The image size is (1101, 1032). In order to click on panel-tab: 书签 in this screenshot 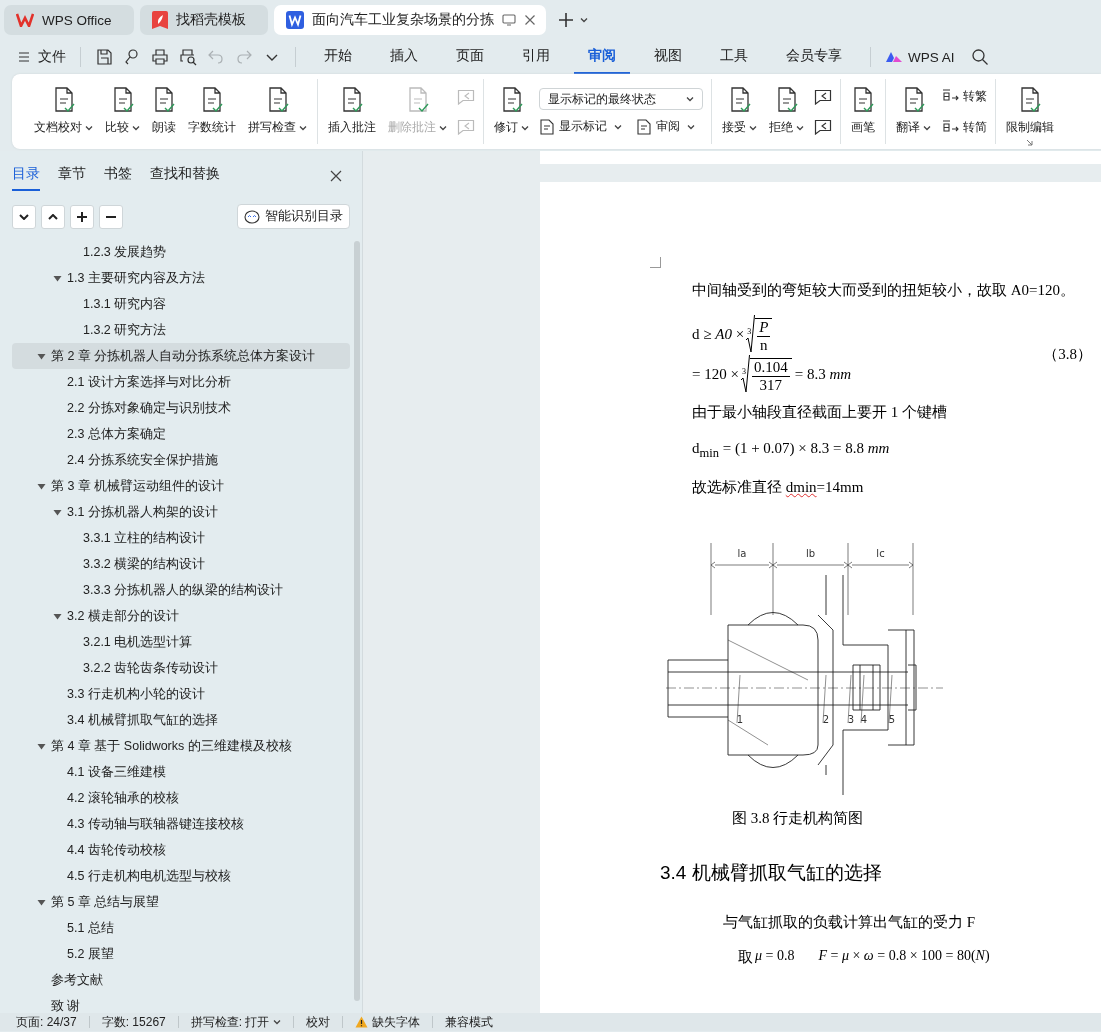, I will do `click(118, 176)`.